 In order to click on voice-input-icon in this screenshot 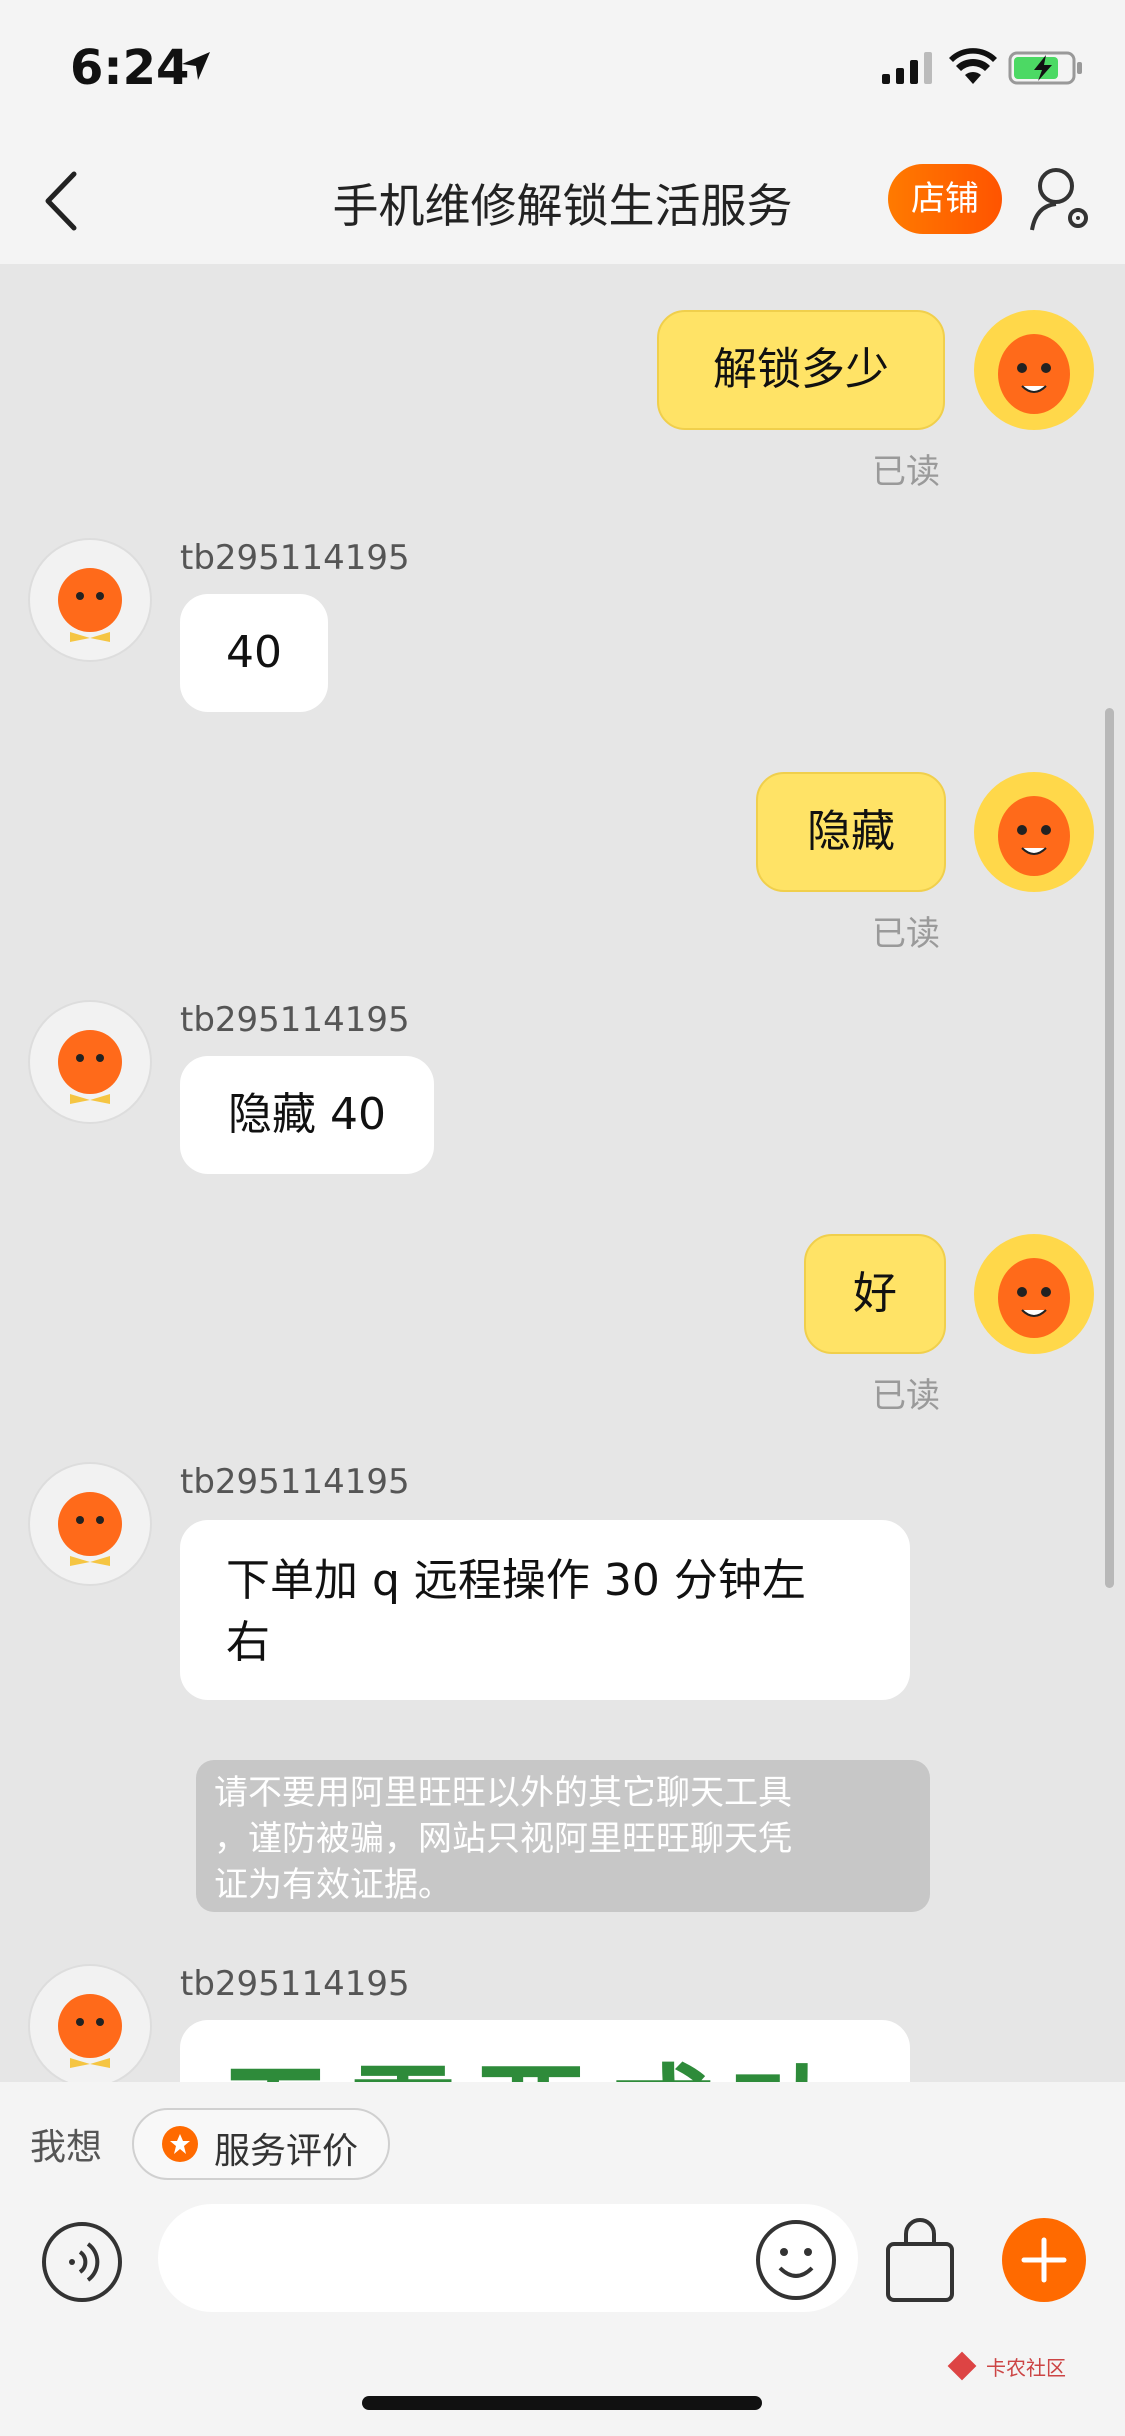, I will do `click(82, 2262)`.